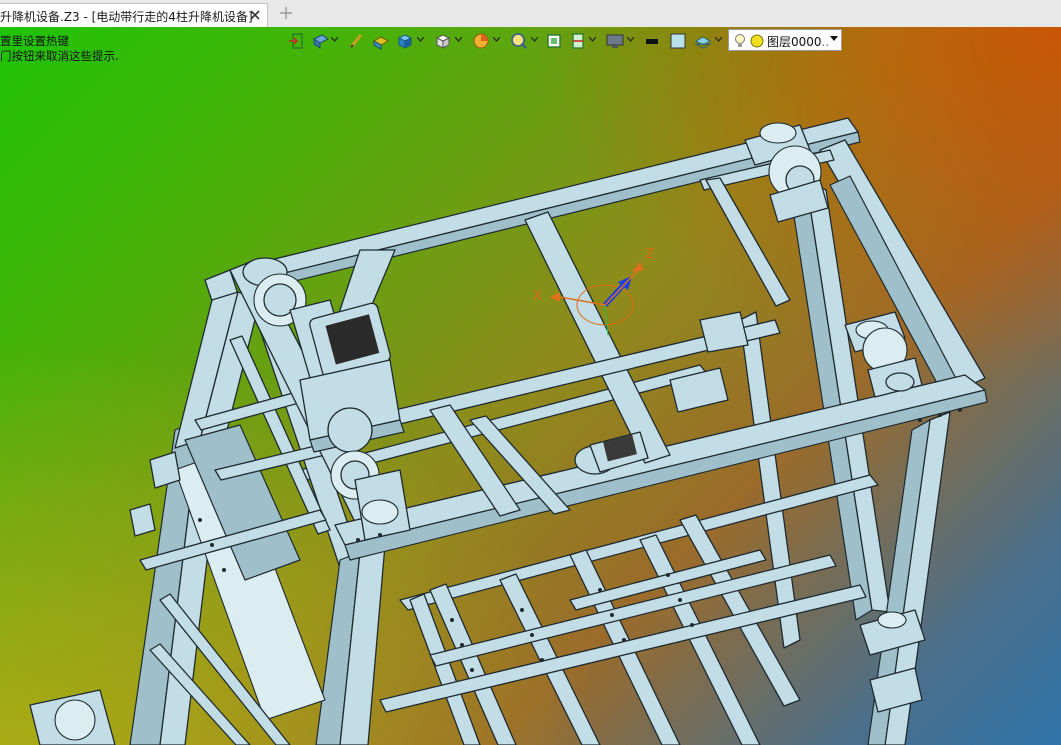  I want to click on document-tab-title: 升降机设备.Z3 - [电动带行走的4柱升降机设备], so click(126, 17).